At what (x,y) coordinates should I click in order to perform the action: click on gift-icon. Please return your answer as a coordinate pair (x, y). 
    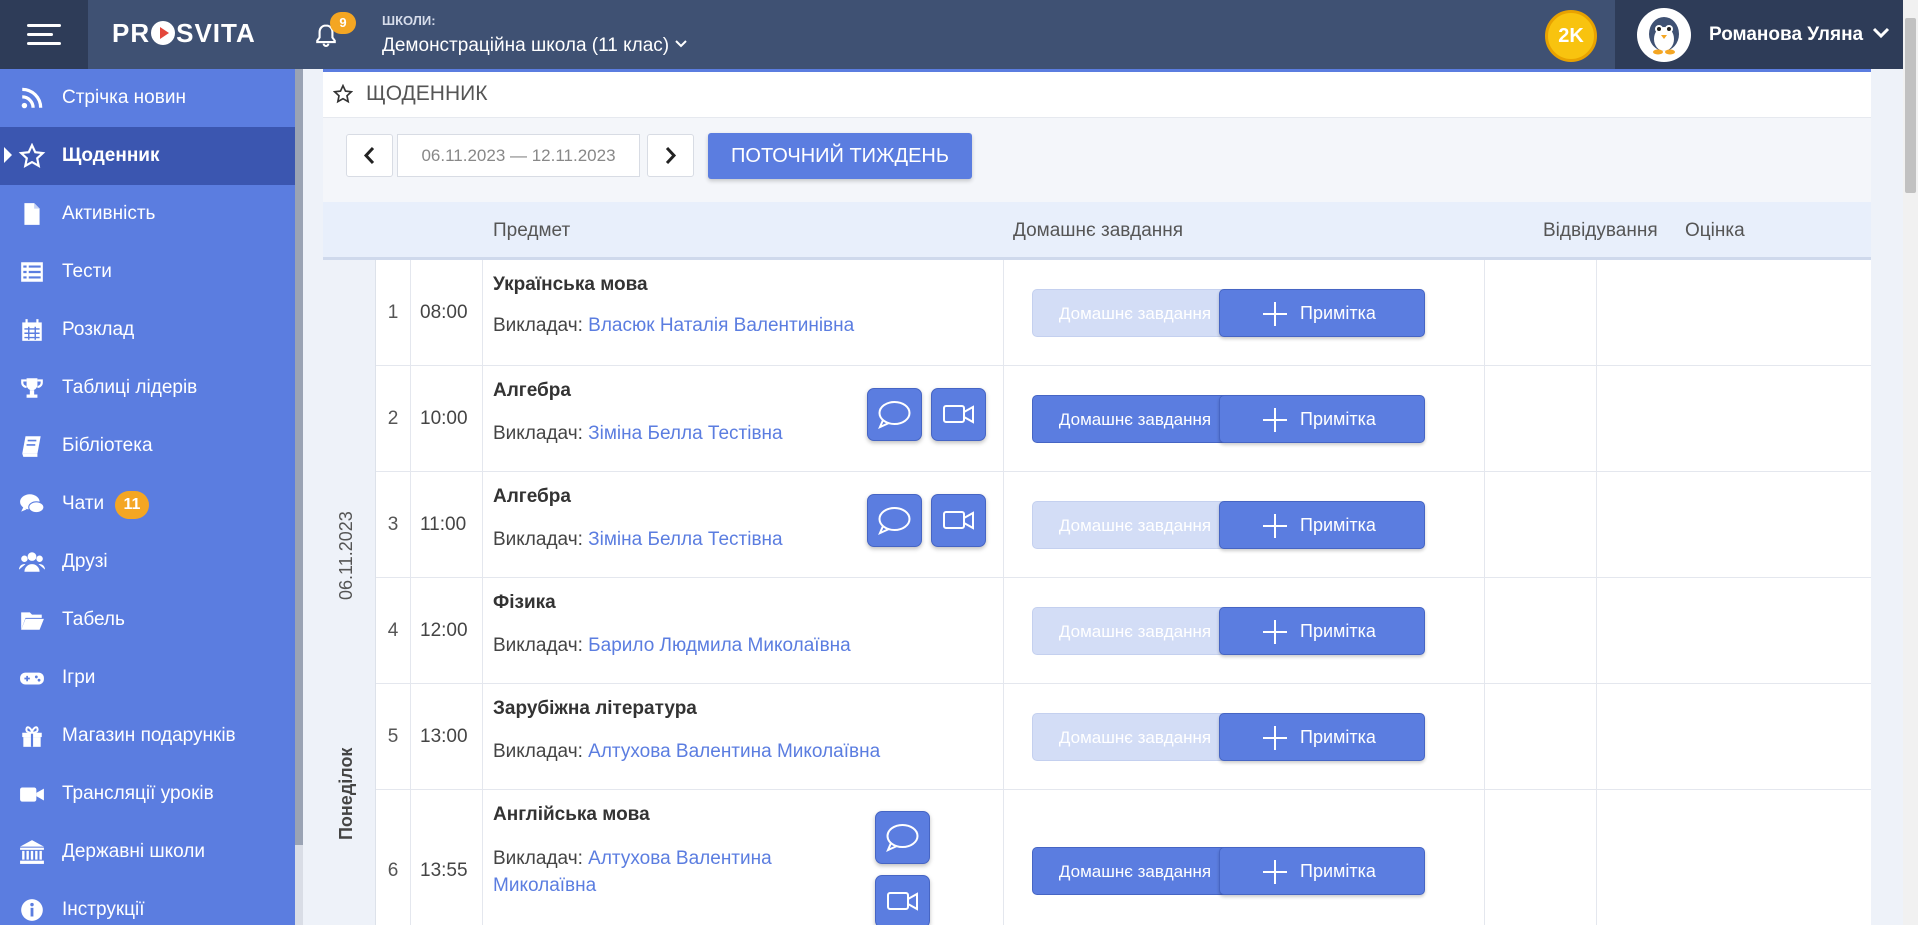
    Looking at the image, I should click on (32, 736).